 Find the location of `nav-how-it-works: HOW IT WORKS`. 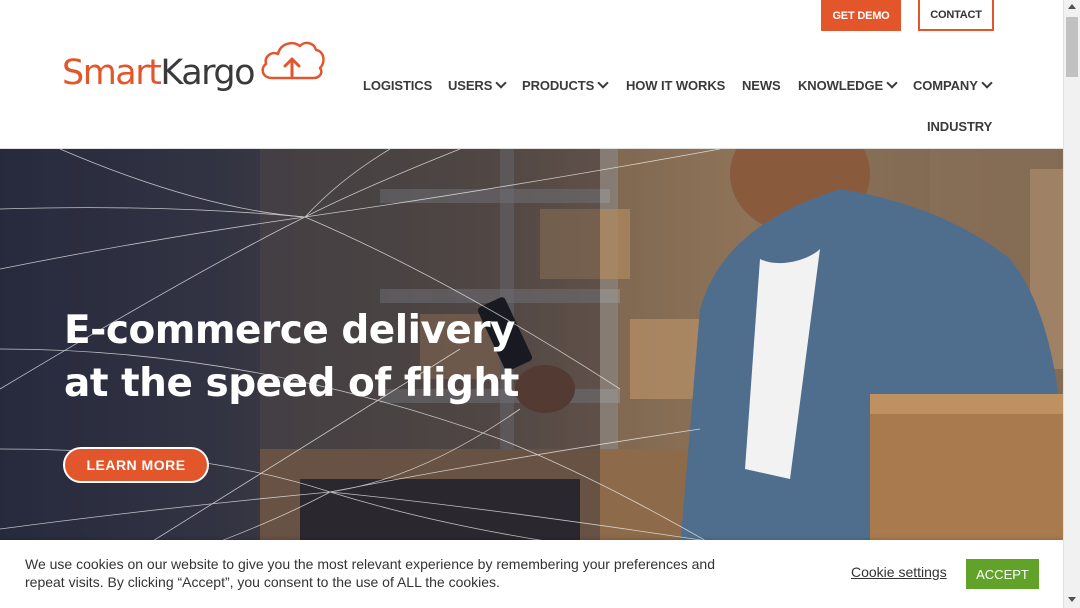

nav-how-it-works: HOW IT WORKS is located at coordinates (675, 85).